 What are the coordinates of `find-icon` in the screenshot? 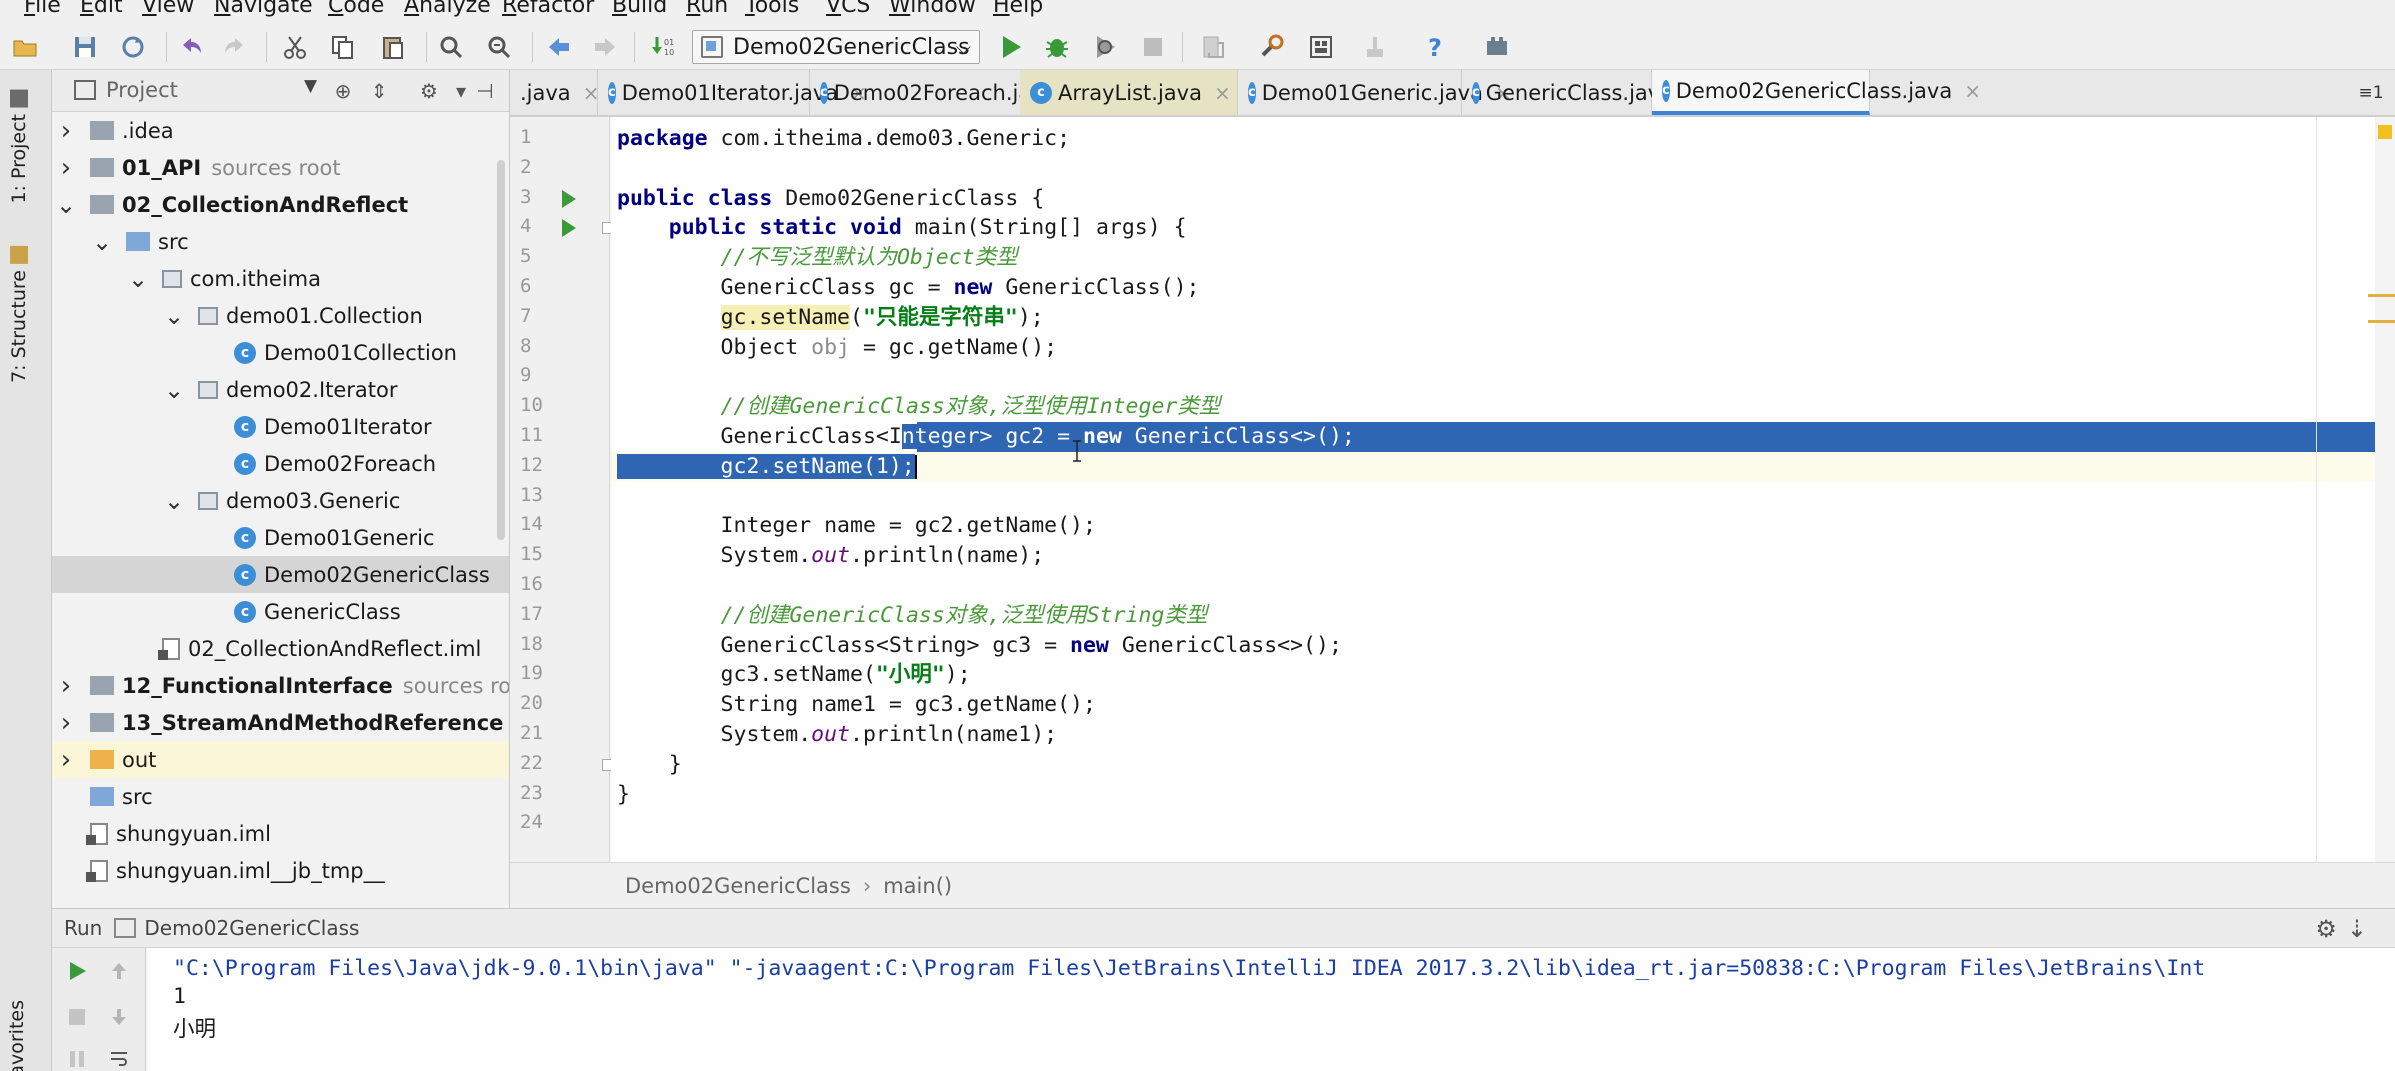 It's located at (451, 47).